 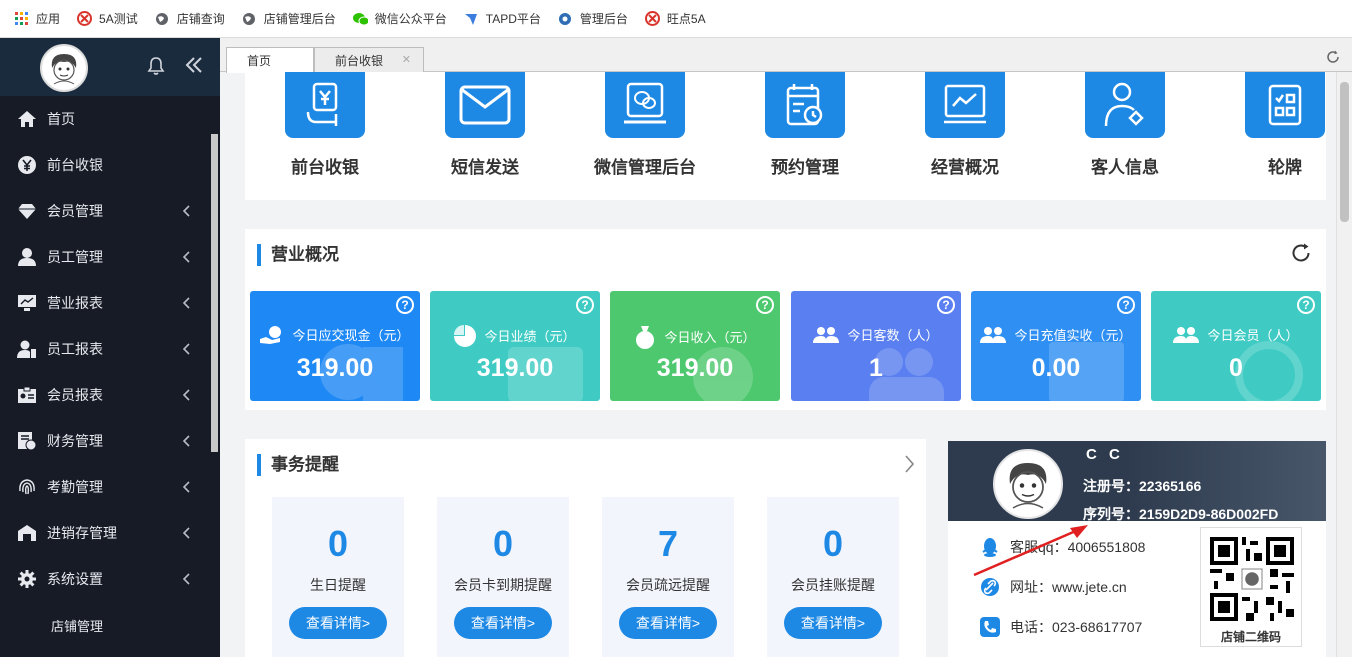 I want to click on reminder-label: 会员挂账提醒, so click(x=833, y=585).